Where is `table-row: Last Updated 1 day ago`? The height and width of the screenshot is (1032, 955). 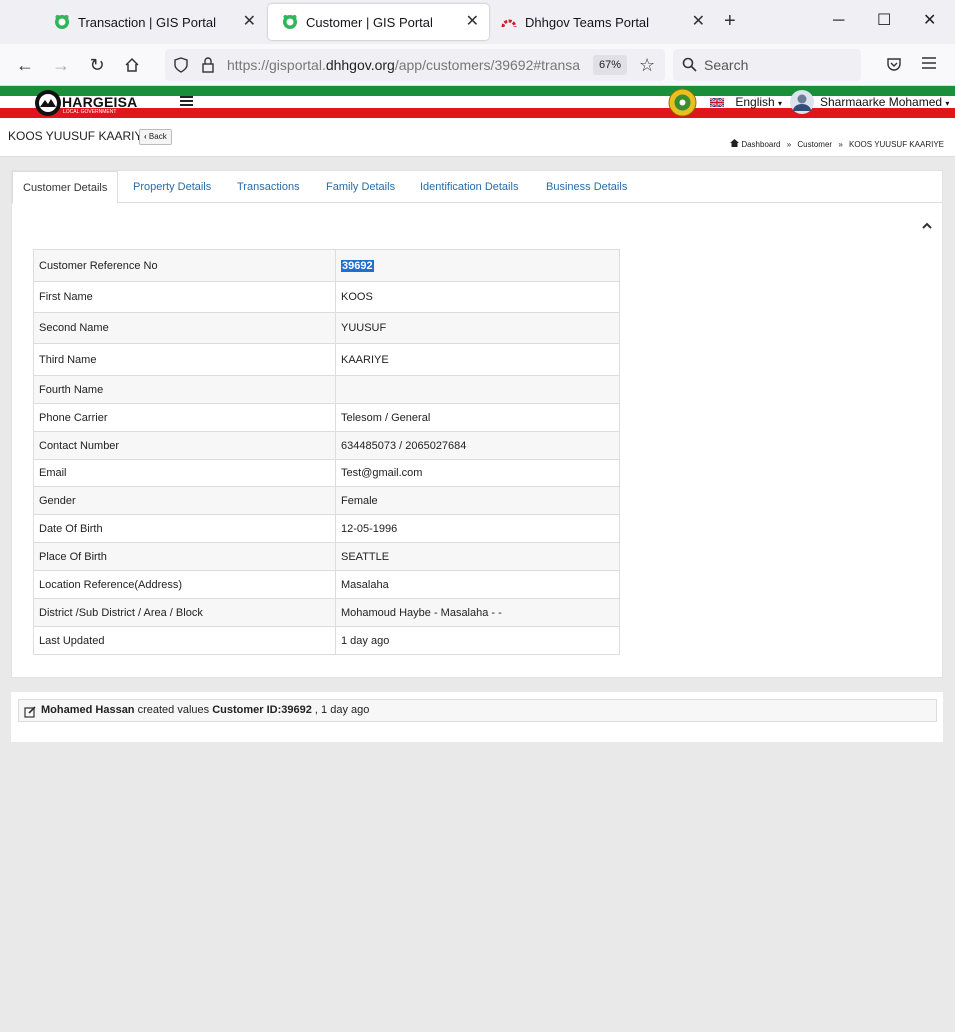
table-row: Last Updated 1 day ago is located at coordinates (326, 640).